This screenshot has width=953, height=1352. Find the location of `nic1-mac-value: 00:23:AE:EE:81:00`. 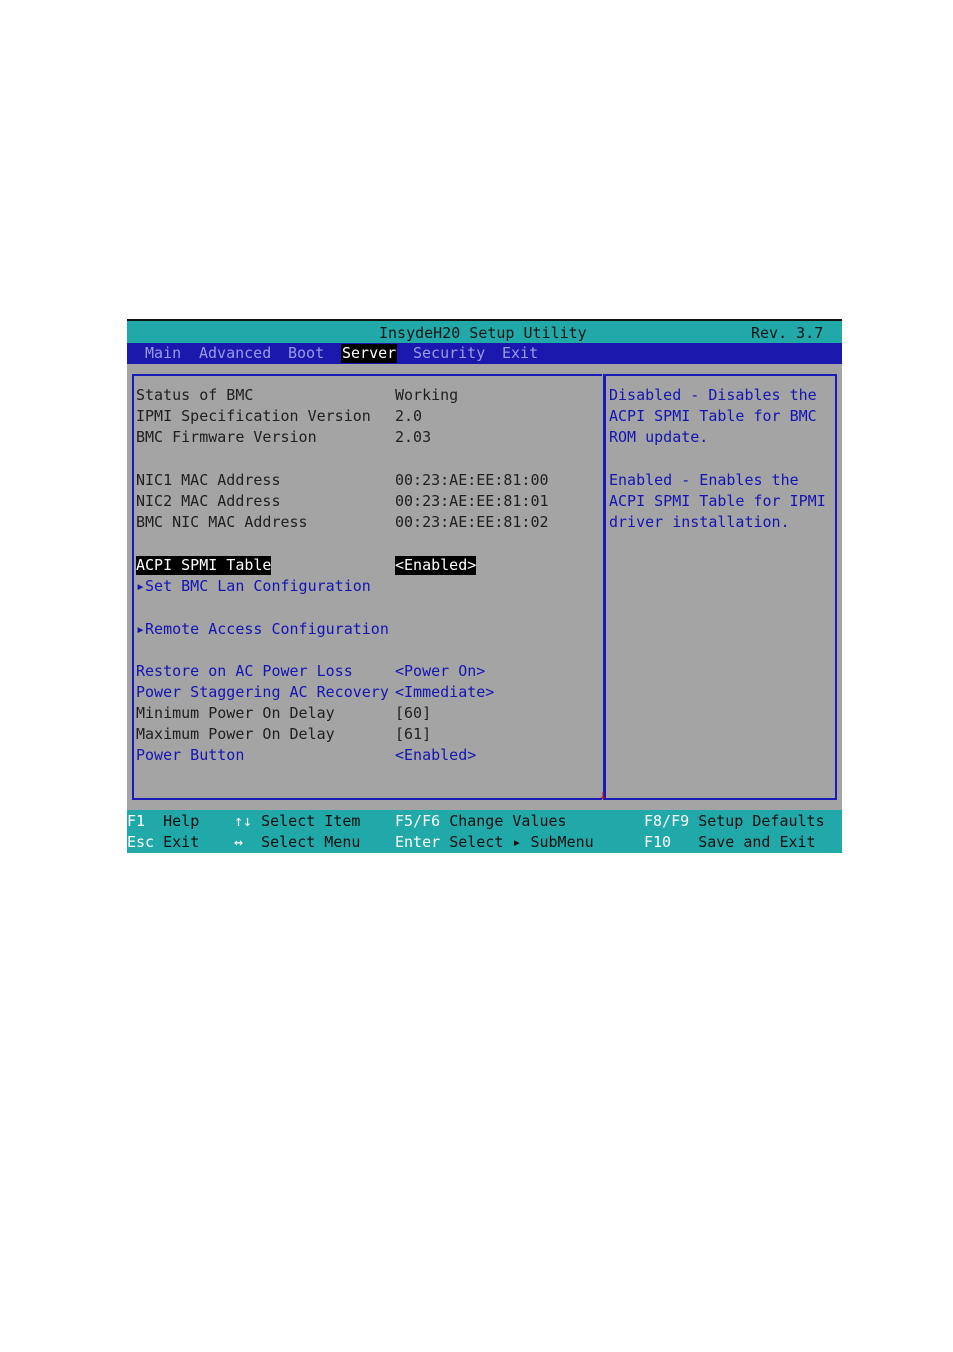

nic1-mac-value: 00:23:AE:EE:81:00 is located at coordinates (472, 480).